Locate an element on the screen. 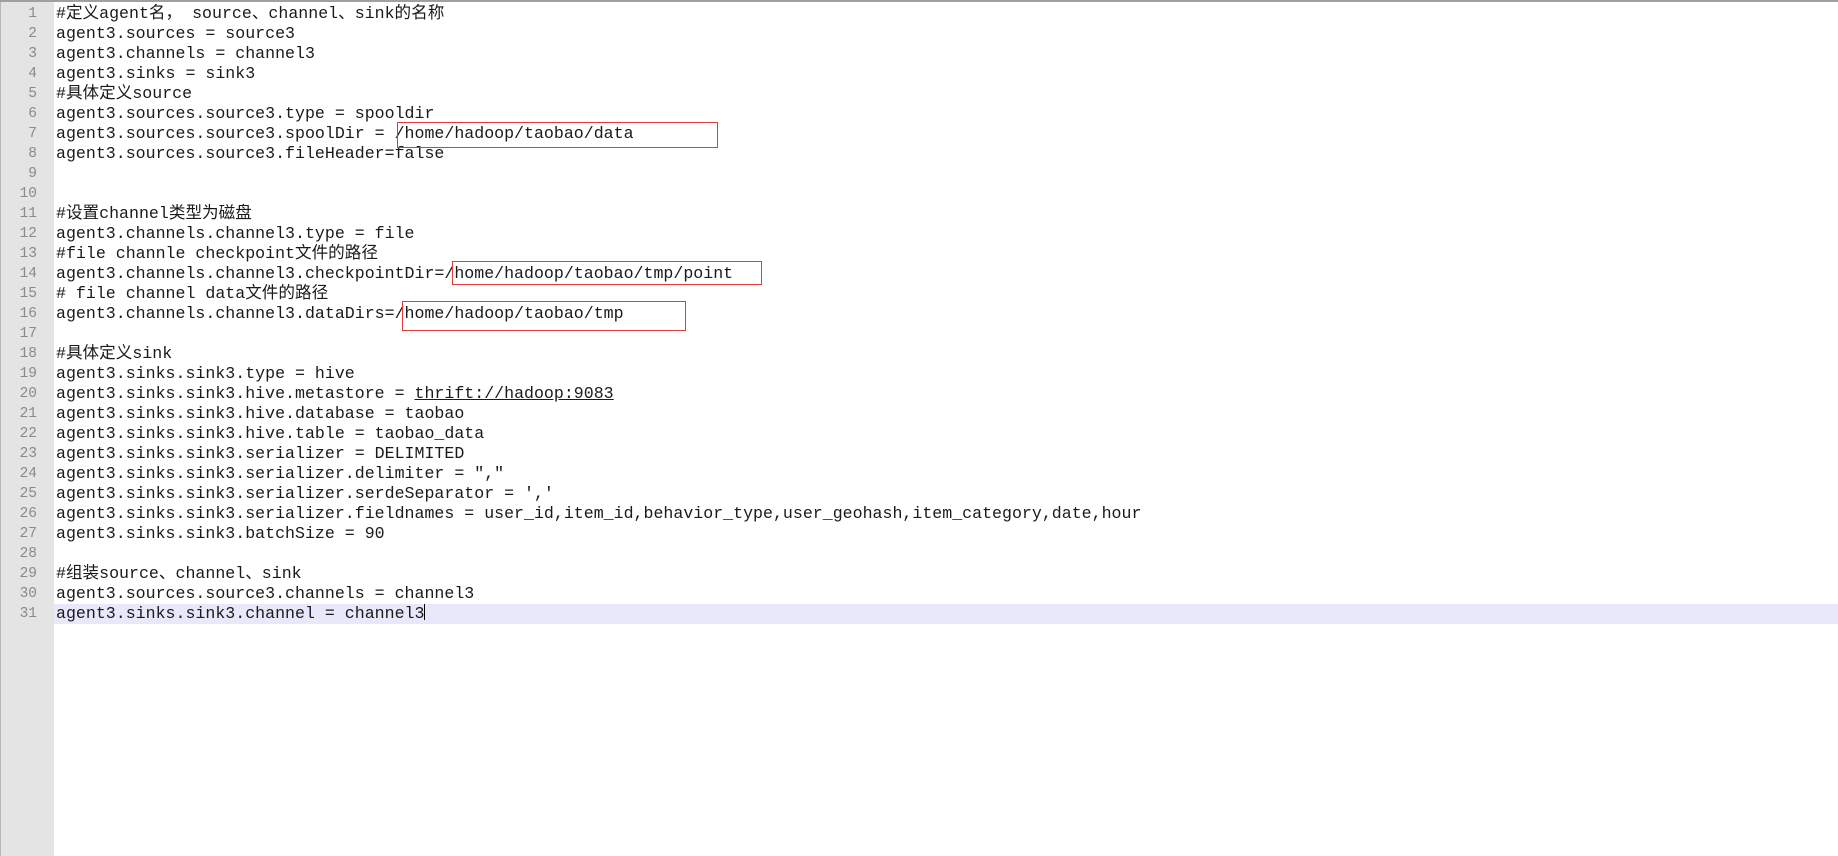  line-number: 15 is located at coordinates (28, 294).